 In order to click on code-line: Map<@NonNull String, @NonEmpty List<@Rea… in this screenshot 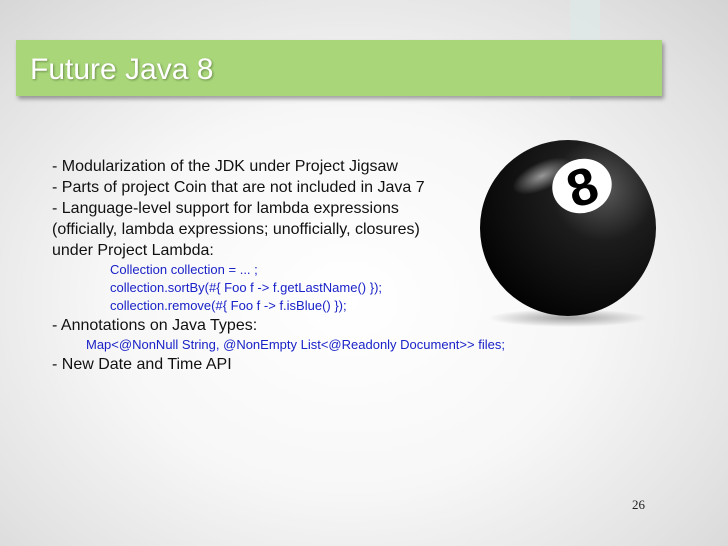, I will do `click(295, 344)`.